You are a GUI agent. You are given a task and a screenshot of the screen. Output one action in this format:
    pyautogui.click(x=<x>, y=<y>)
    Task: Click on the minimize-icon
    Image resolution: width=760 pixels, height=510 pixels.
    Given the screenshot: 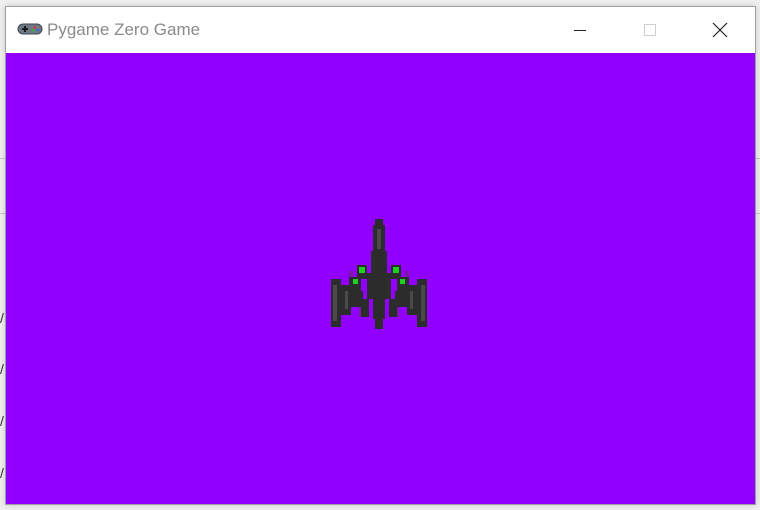 What is the action you would take?
    pyautogui.click(x=580, y=30)
    